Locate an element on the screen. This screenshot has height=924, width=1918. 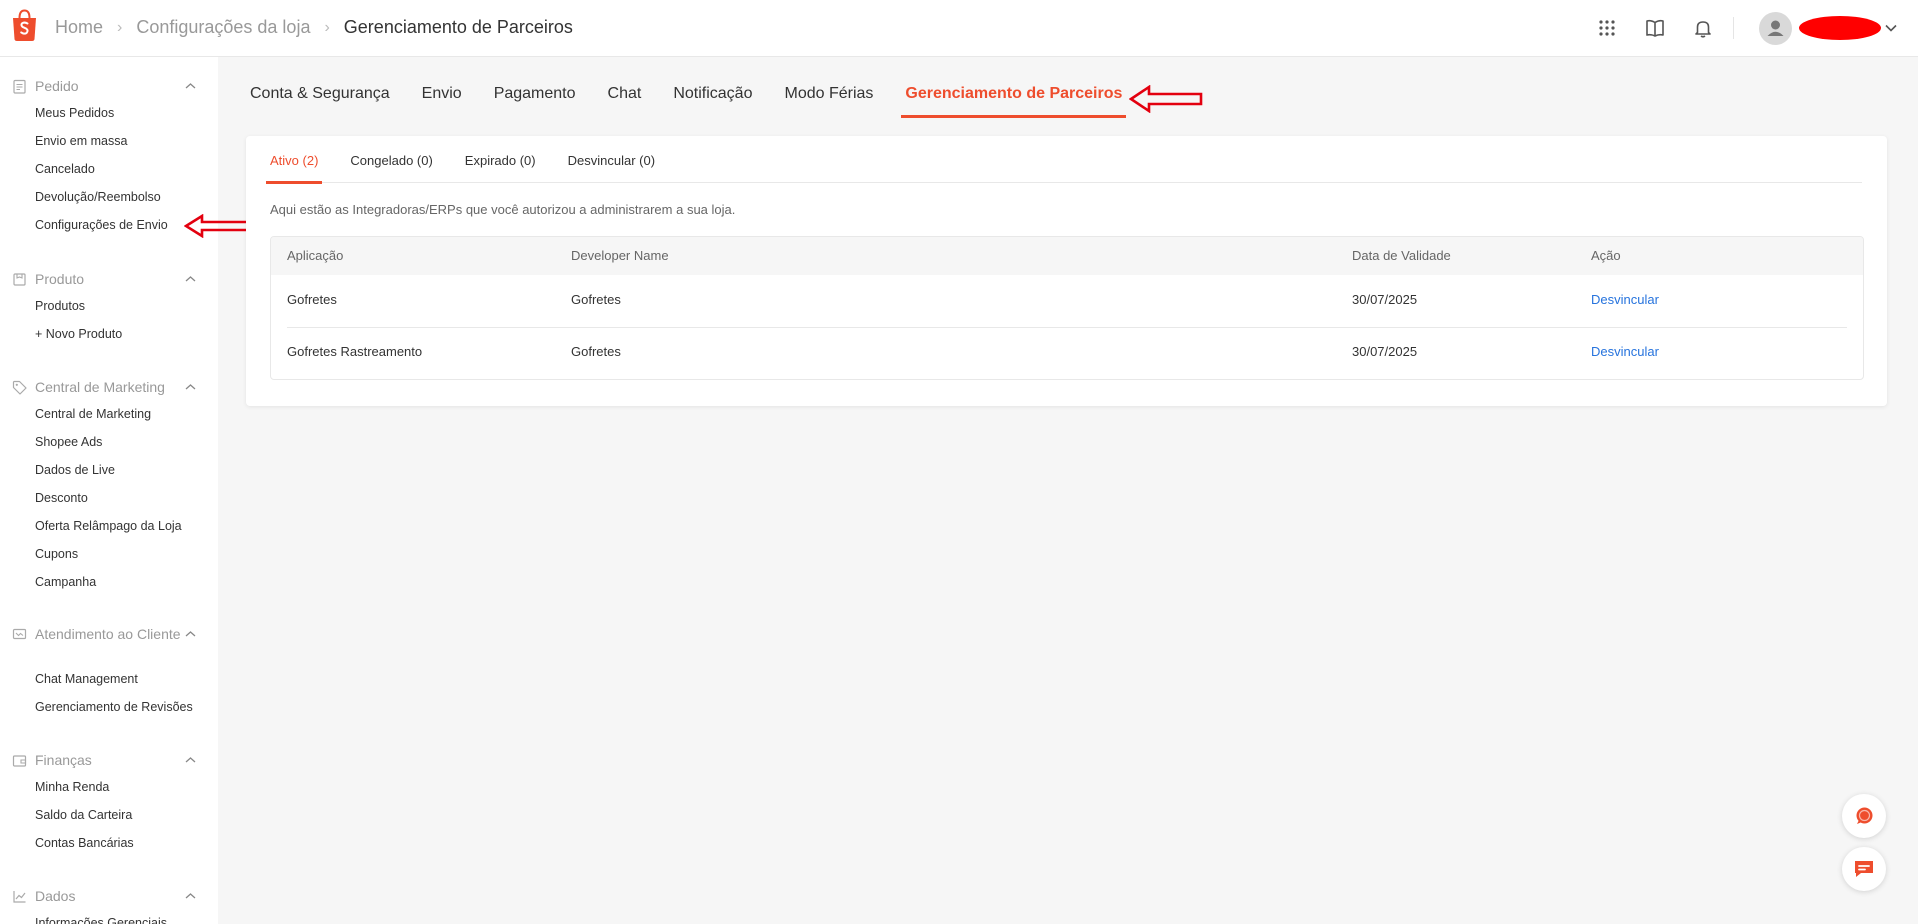
tab-chat: Chat is located at coordinates (625, 88).